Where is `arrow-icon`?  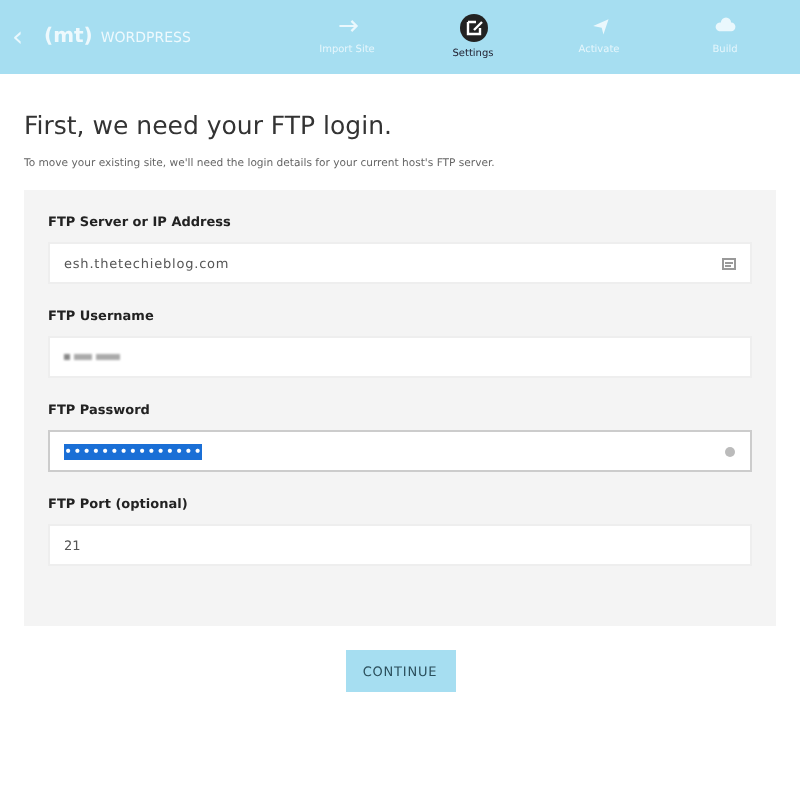
arrow-icon is located at coordinates (347, 26).